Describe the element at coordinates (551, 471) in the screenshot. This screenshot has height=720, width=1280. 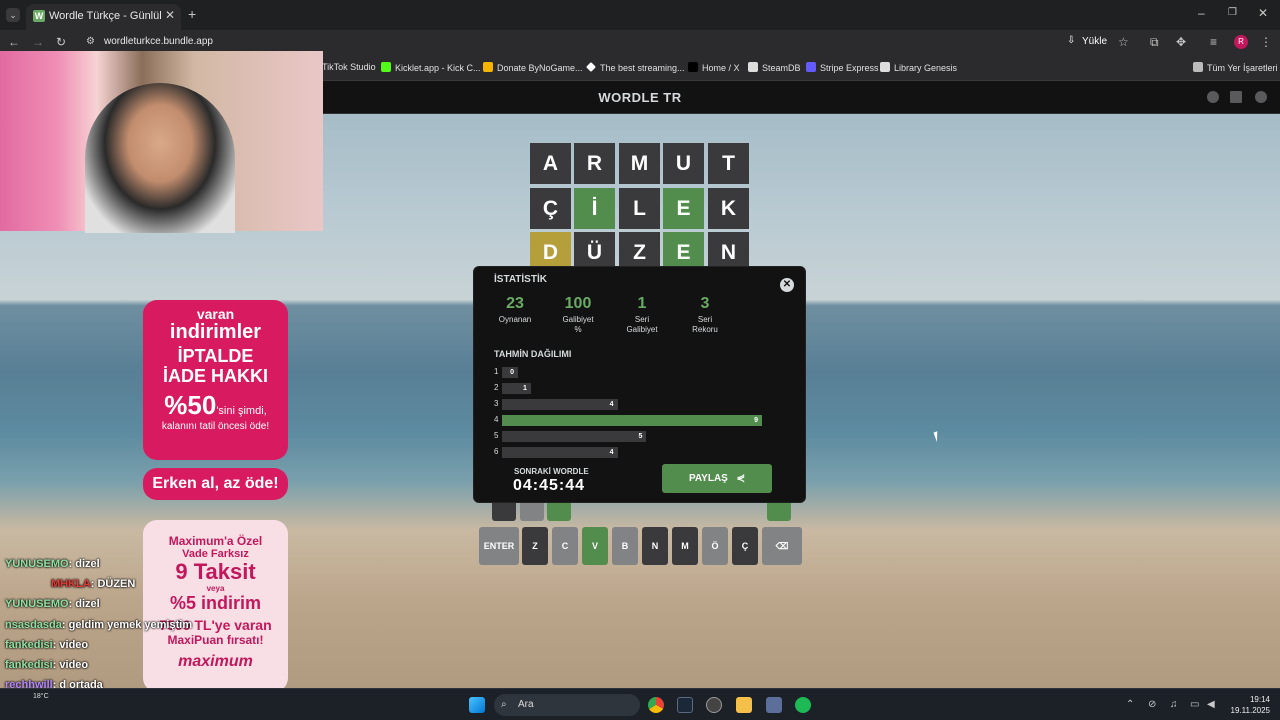
I see `next-wordle-label: SONRAKİ WORDLE` at that location.